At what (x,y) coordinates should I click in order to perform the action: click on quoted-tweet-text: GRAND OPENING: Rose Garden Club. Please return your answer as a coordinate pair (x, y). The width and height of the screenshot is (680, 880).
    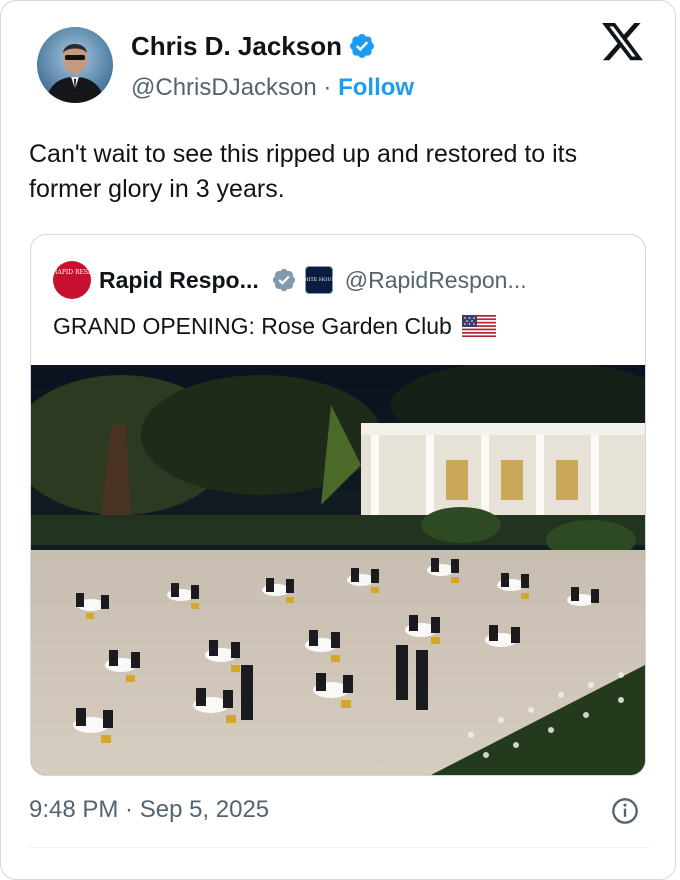
    Looking at the image, I should click on (252, 326).